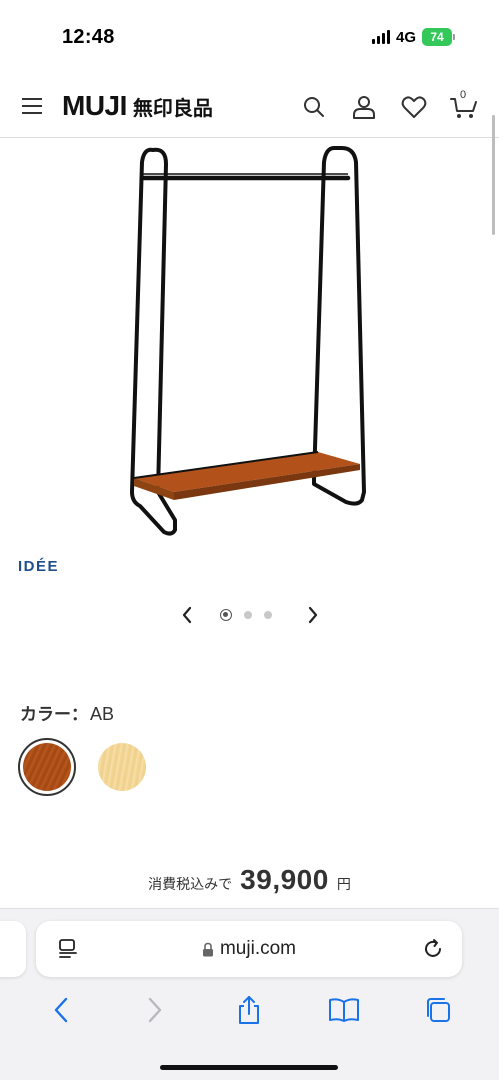 The height and width of the screenshot is (1080, 499). Describe the element at coordinates (32, 106) in the screenshot. I see `menu-icon` at that location.